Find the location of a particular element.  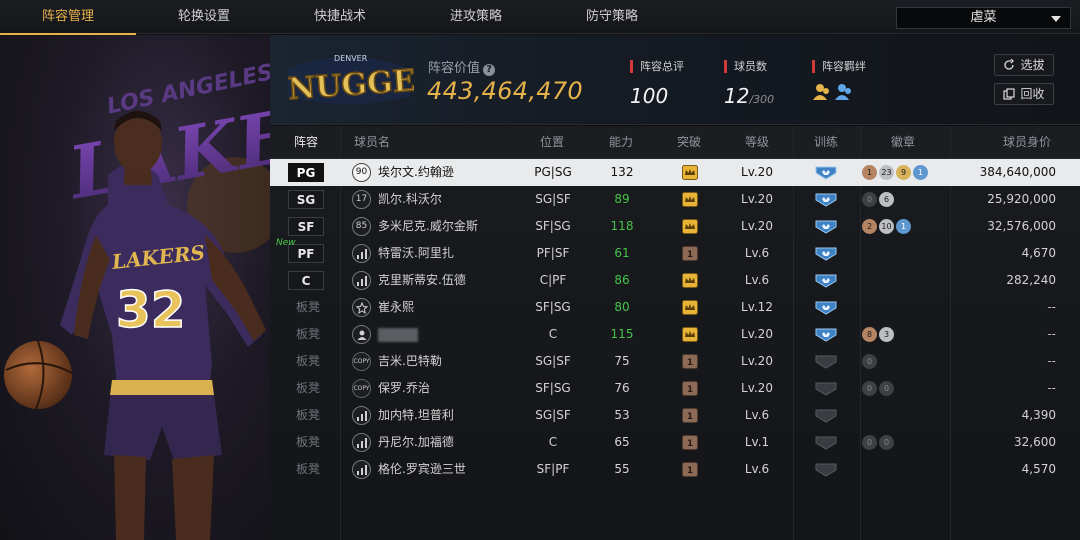

table-row: SF 85 多米尼克.威尔金斯 SF|SG 118 Lv.20 2 10 1 32,576,000 is located at coordinates (675, 226).